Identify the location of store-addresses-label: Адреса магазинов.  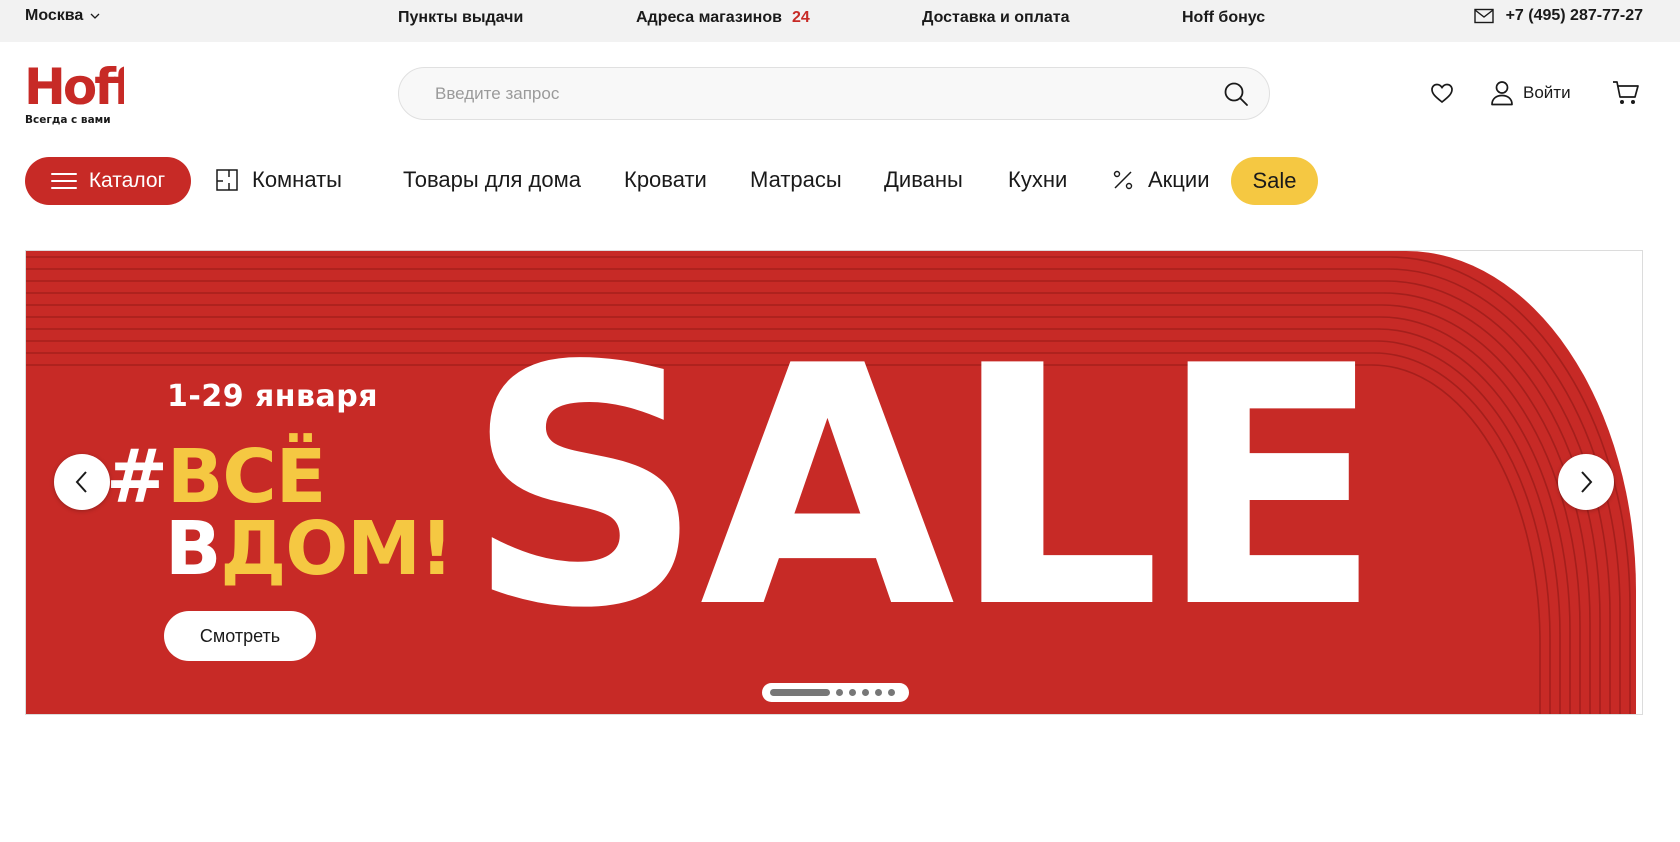
(709, 17).